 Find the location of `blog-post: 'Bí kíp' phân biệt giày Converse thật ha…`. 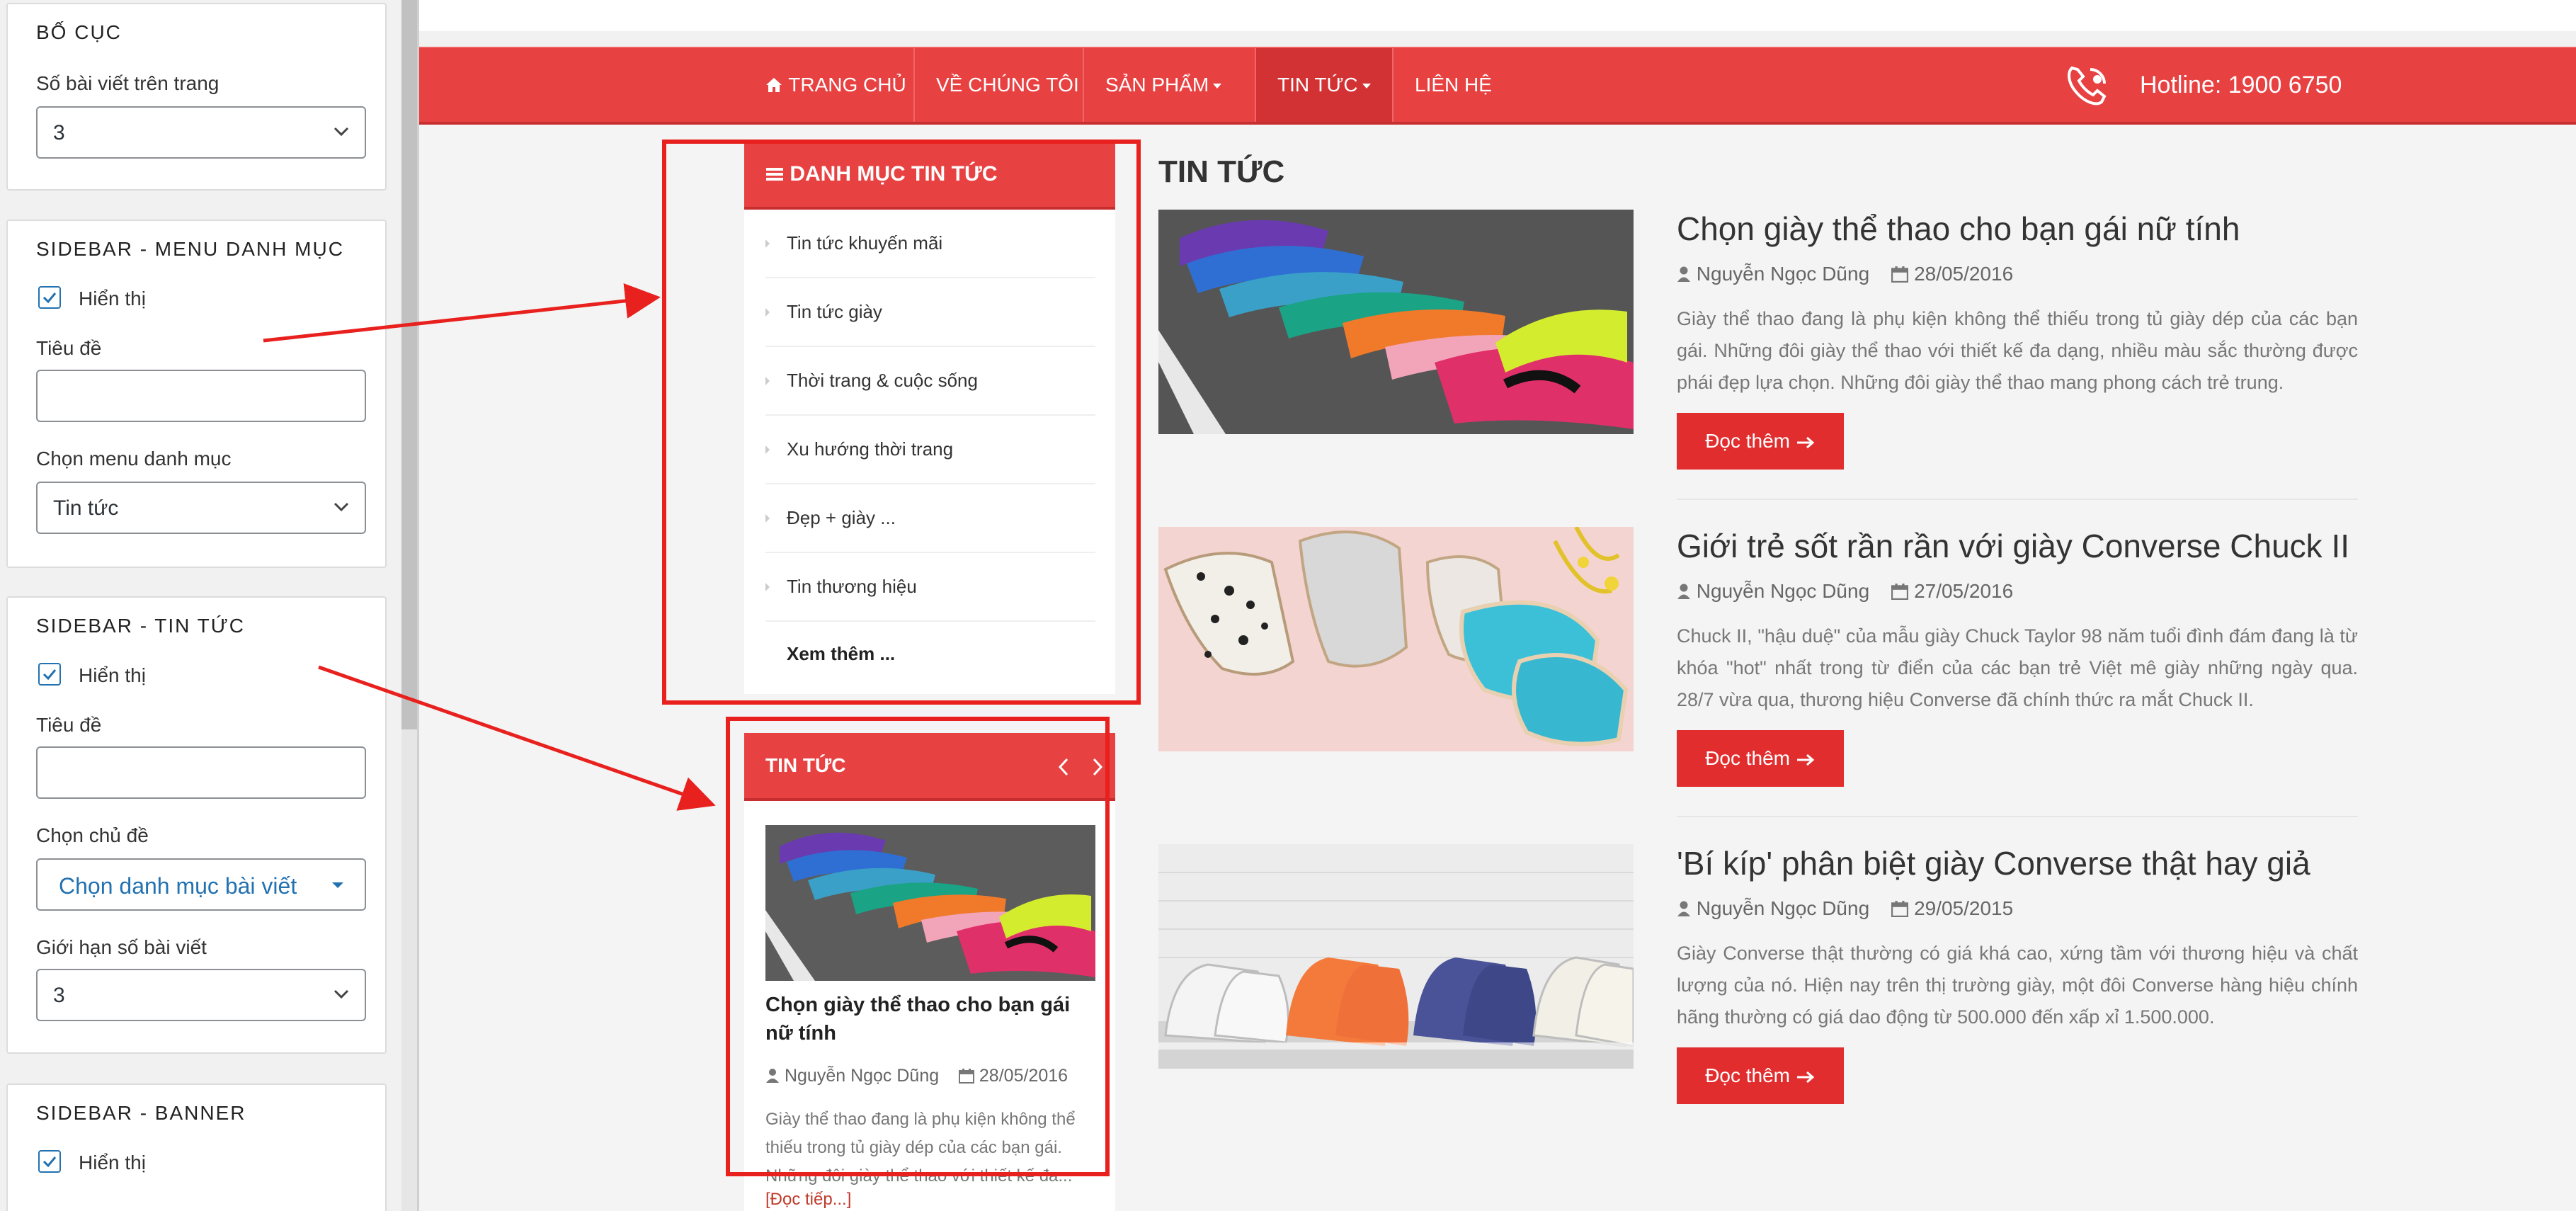

blog-post: 'Bí kíp' phân biệt giày Converse thật ha… is located at coordinates (1758, 993).